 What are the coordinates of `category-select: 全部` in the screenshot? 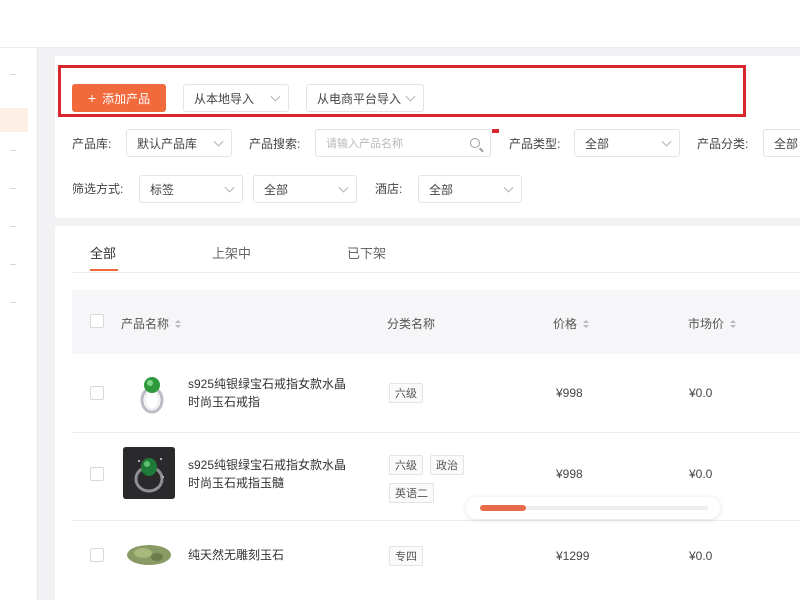 It's located at (781, 143).